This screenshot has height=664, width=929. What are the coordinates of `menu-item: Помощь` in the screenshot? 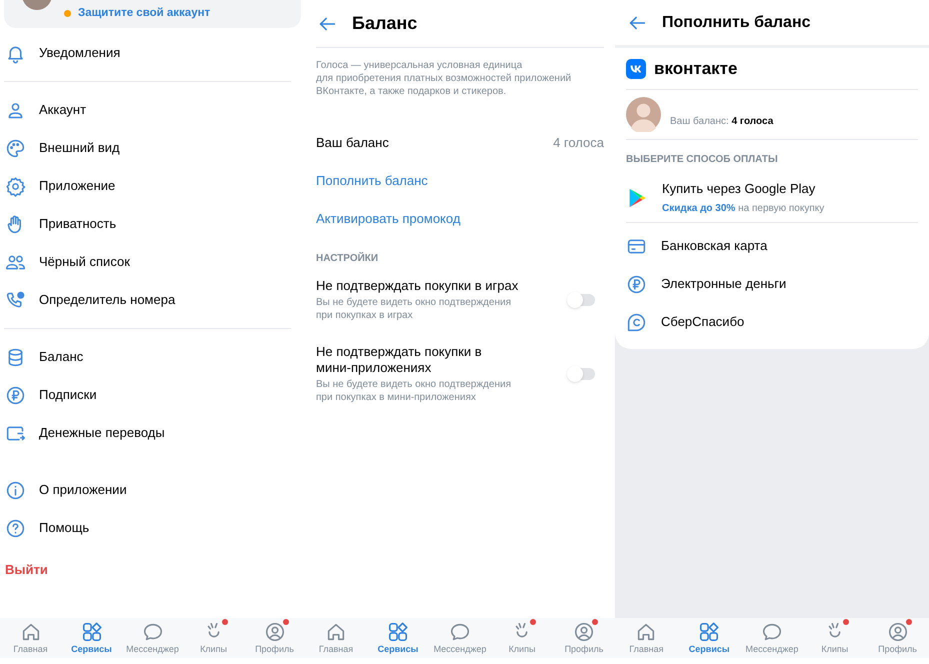 It's located at (152, 528).